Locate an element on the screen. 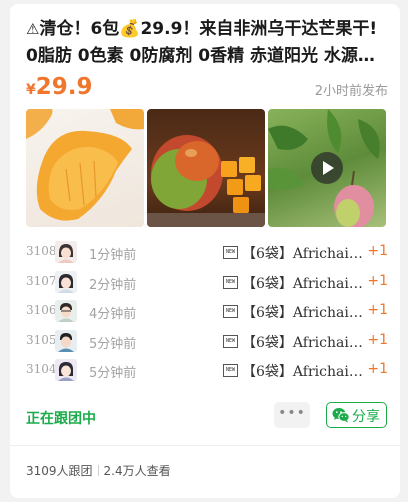 This screenshot has height=502, width=408. mango-tree-video is located at coordinates (327, 168).